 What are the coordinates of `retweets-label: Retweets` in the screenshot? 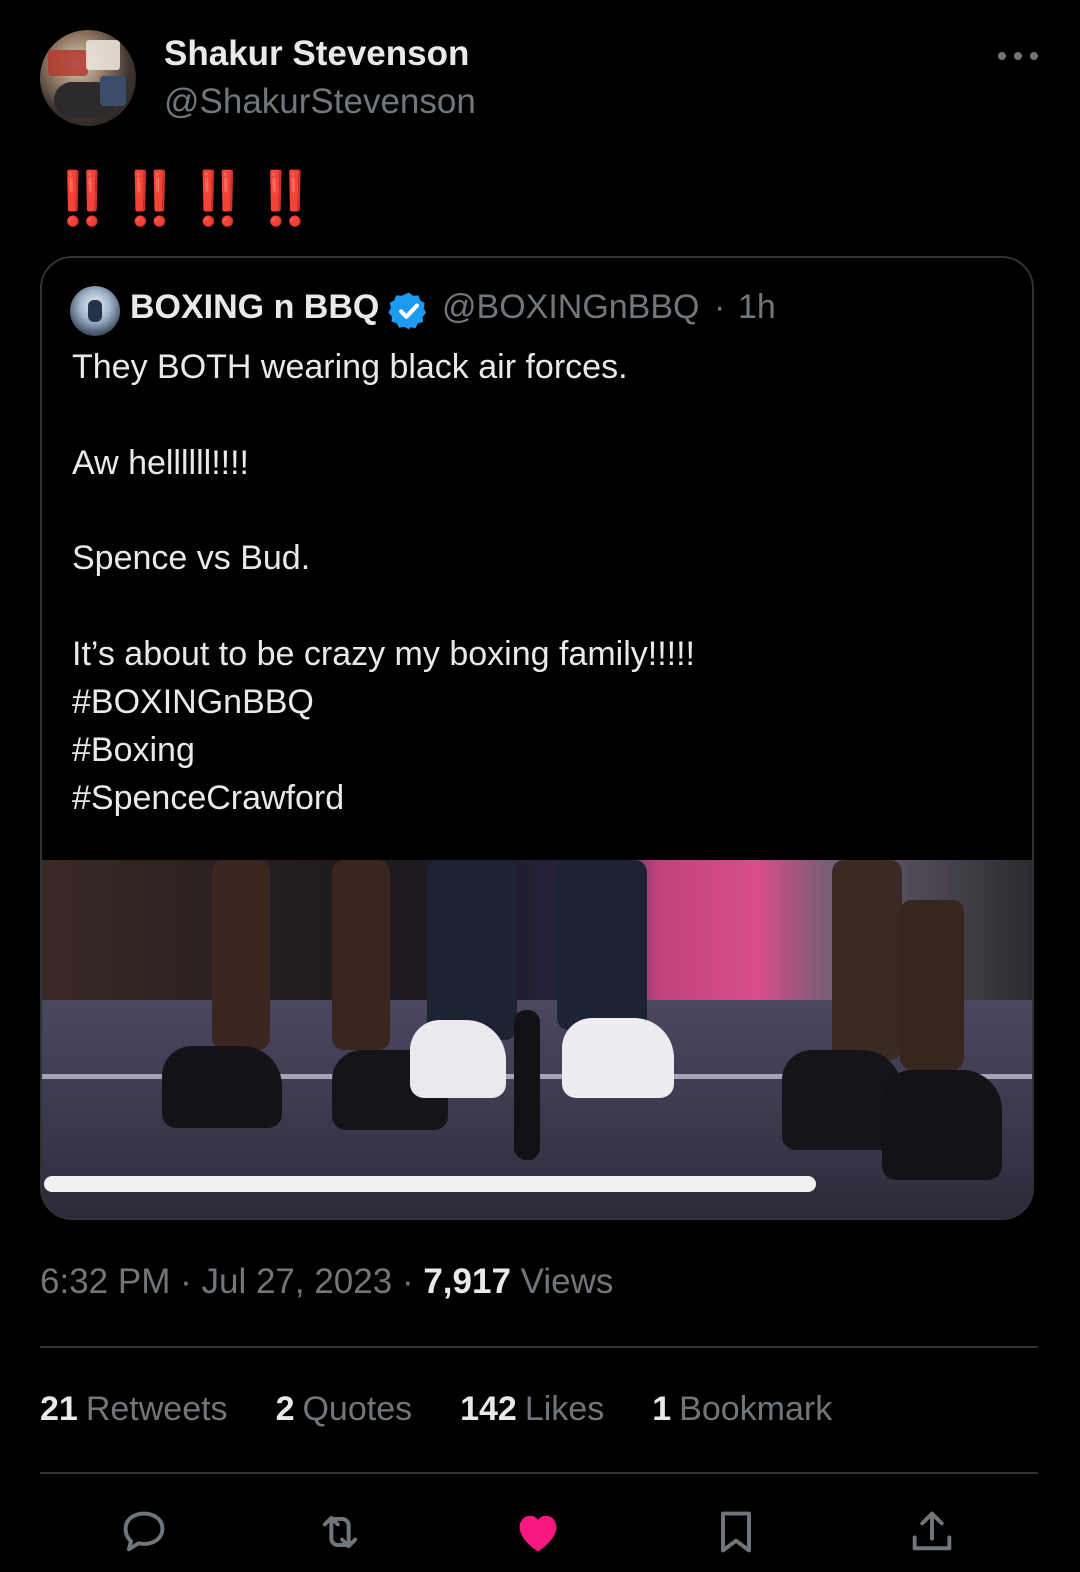 It's located at (156, 1409).